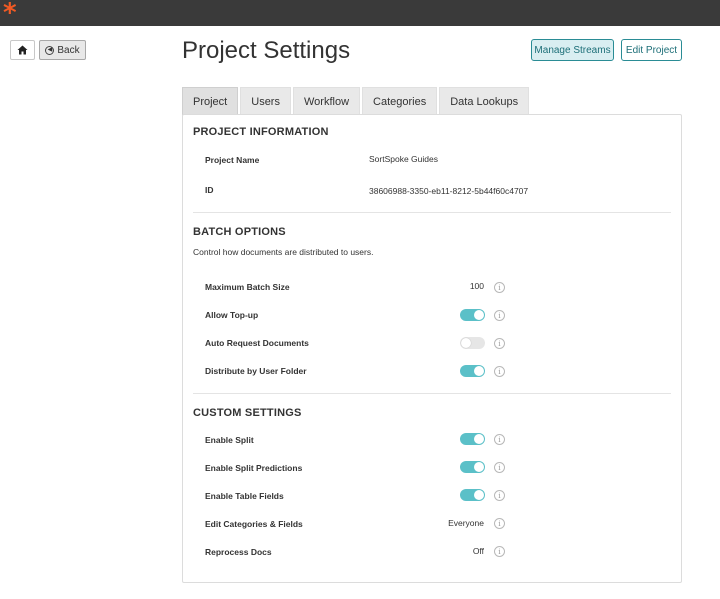 Image resolution: width=720 pixels, height=599 pixels. What do you see at coordinates (210, 101) in the screenshot?
I see `tab-project: Project` at bounding box center [210, 101].